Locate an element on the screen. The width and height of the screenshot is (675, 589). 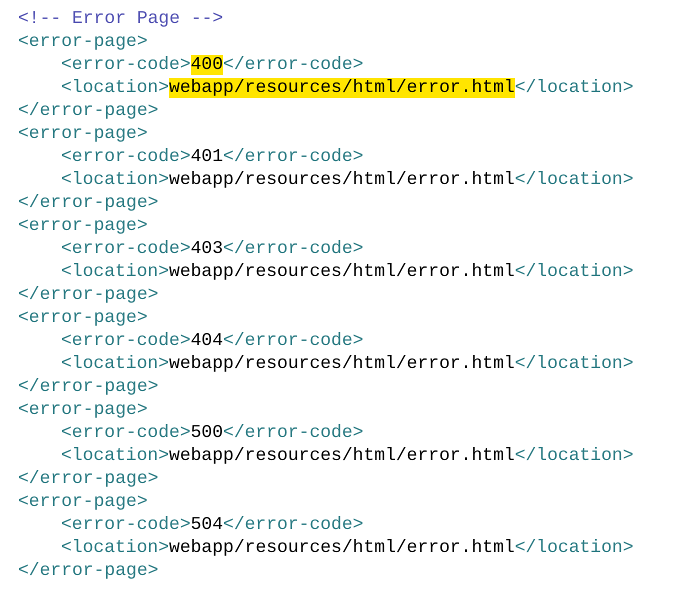
error-code-value: 400 is located at coordinates (207, 65).